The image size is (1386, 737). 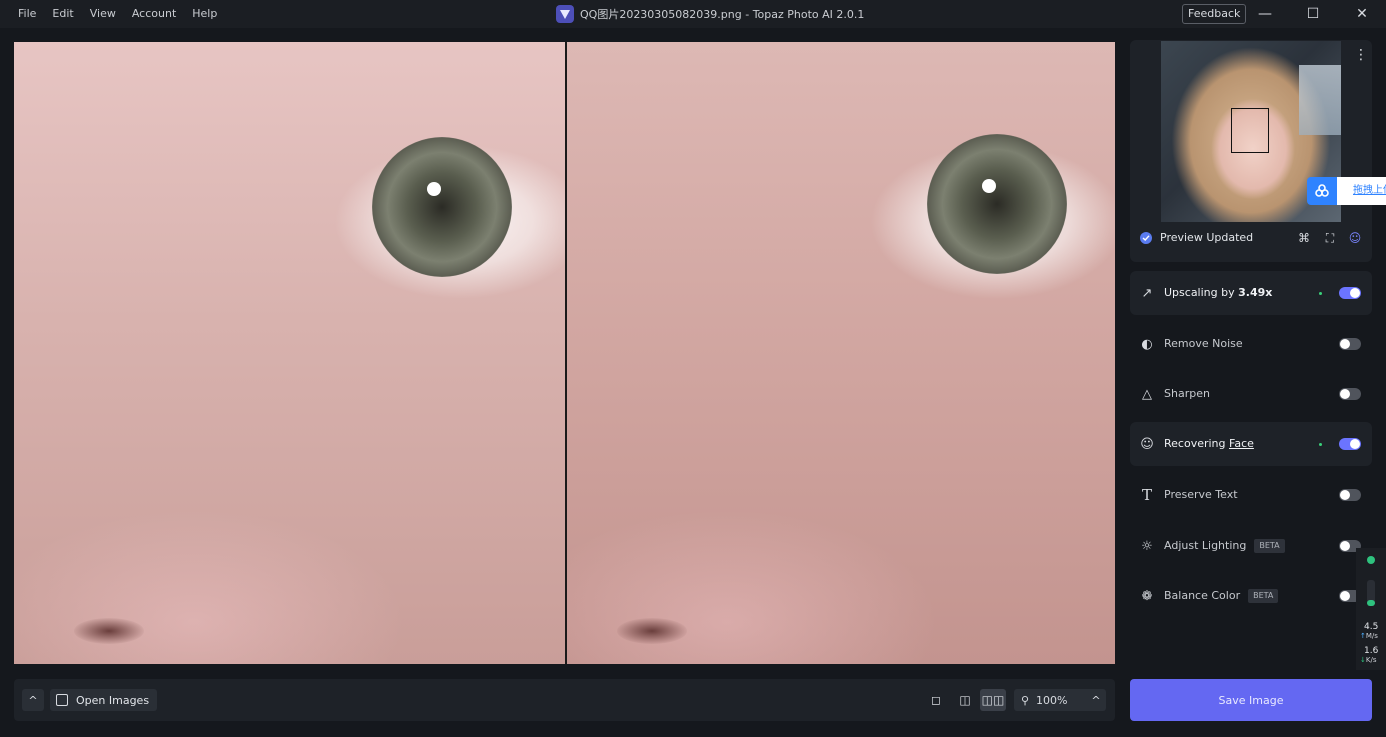 I want to click on baidu-upload-label: 拖拽上传, so click(x=1361, y=191).